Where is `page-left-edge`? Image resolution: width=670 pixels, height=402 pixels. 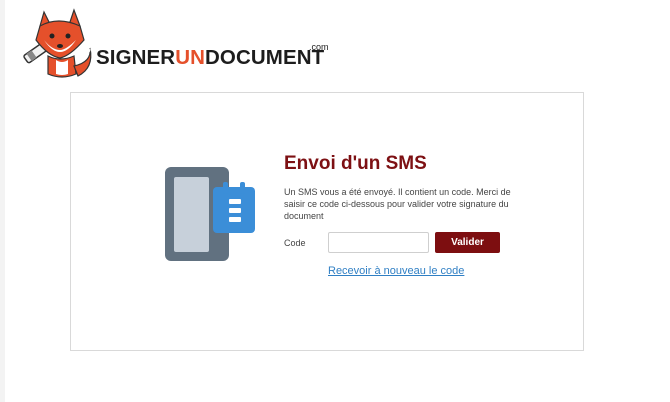
page-left-edge is located at coordinates (2, 201).